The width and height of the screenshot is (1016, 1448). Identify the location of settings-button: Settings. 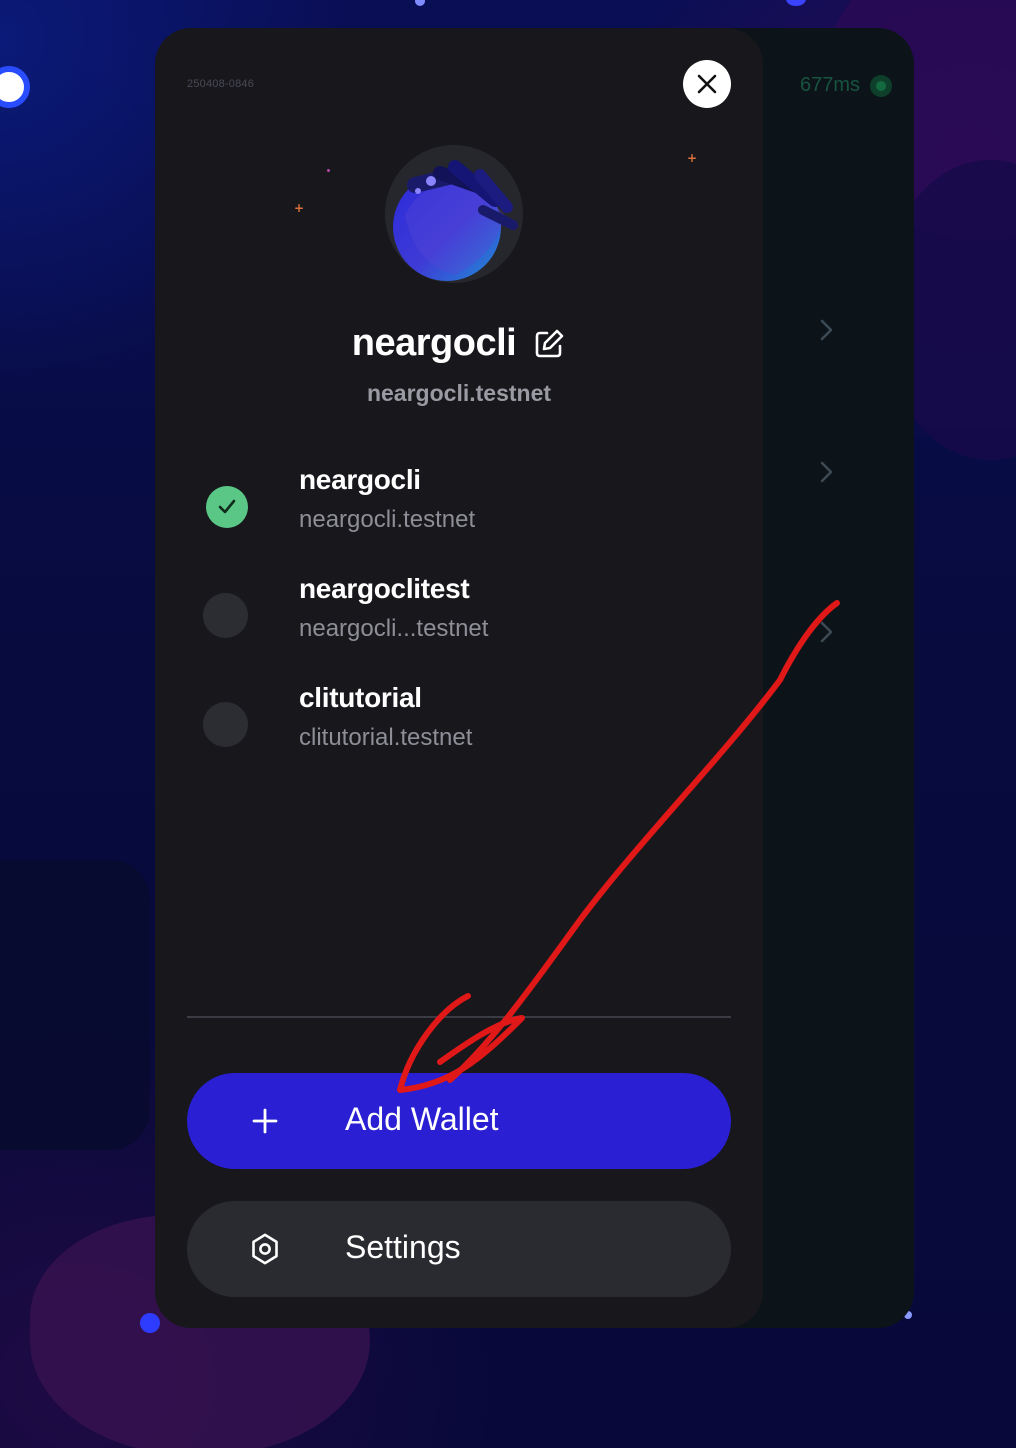
(459, 1249).